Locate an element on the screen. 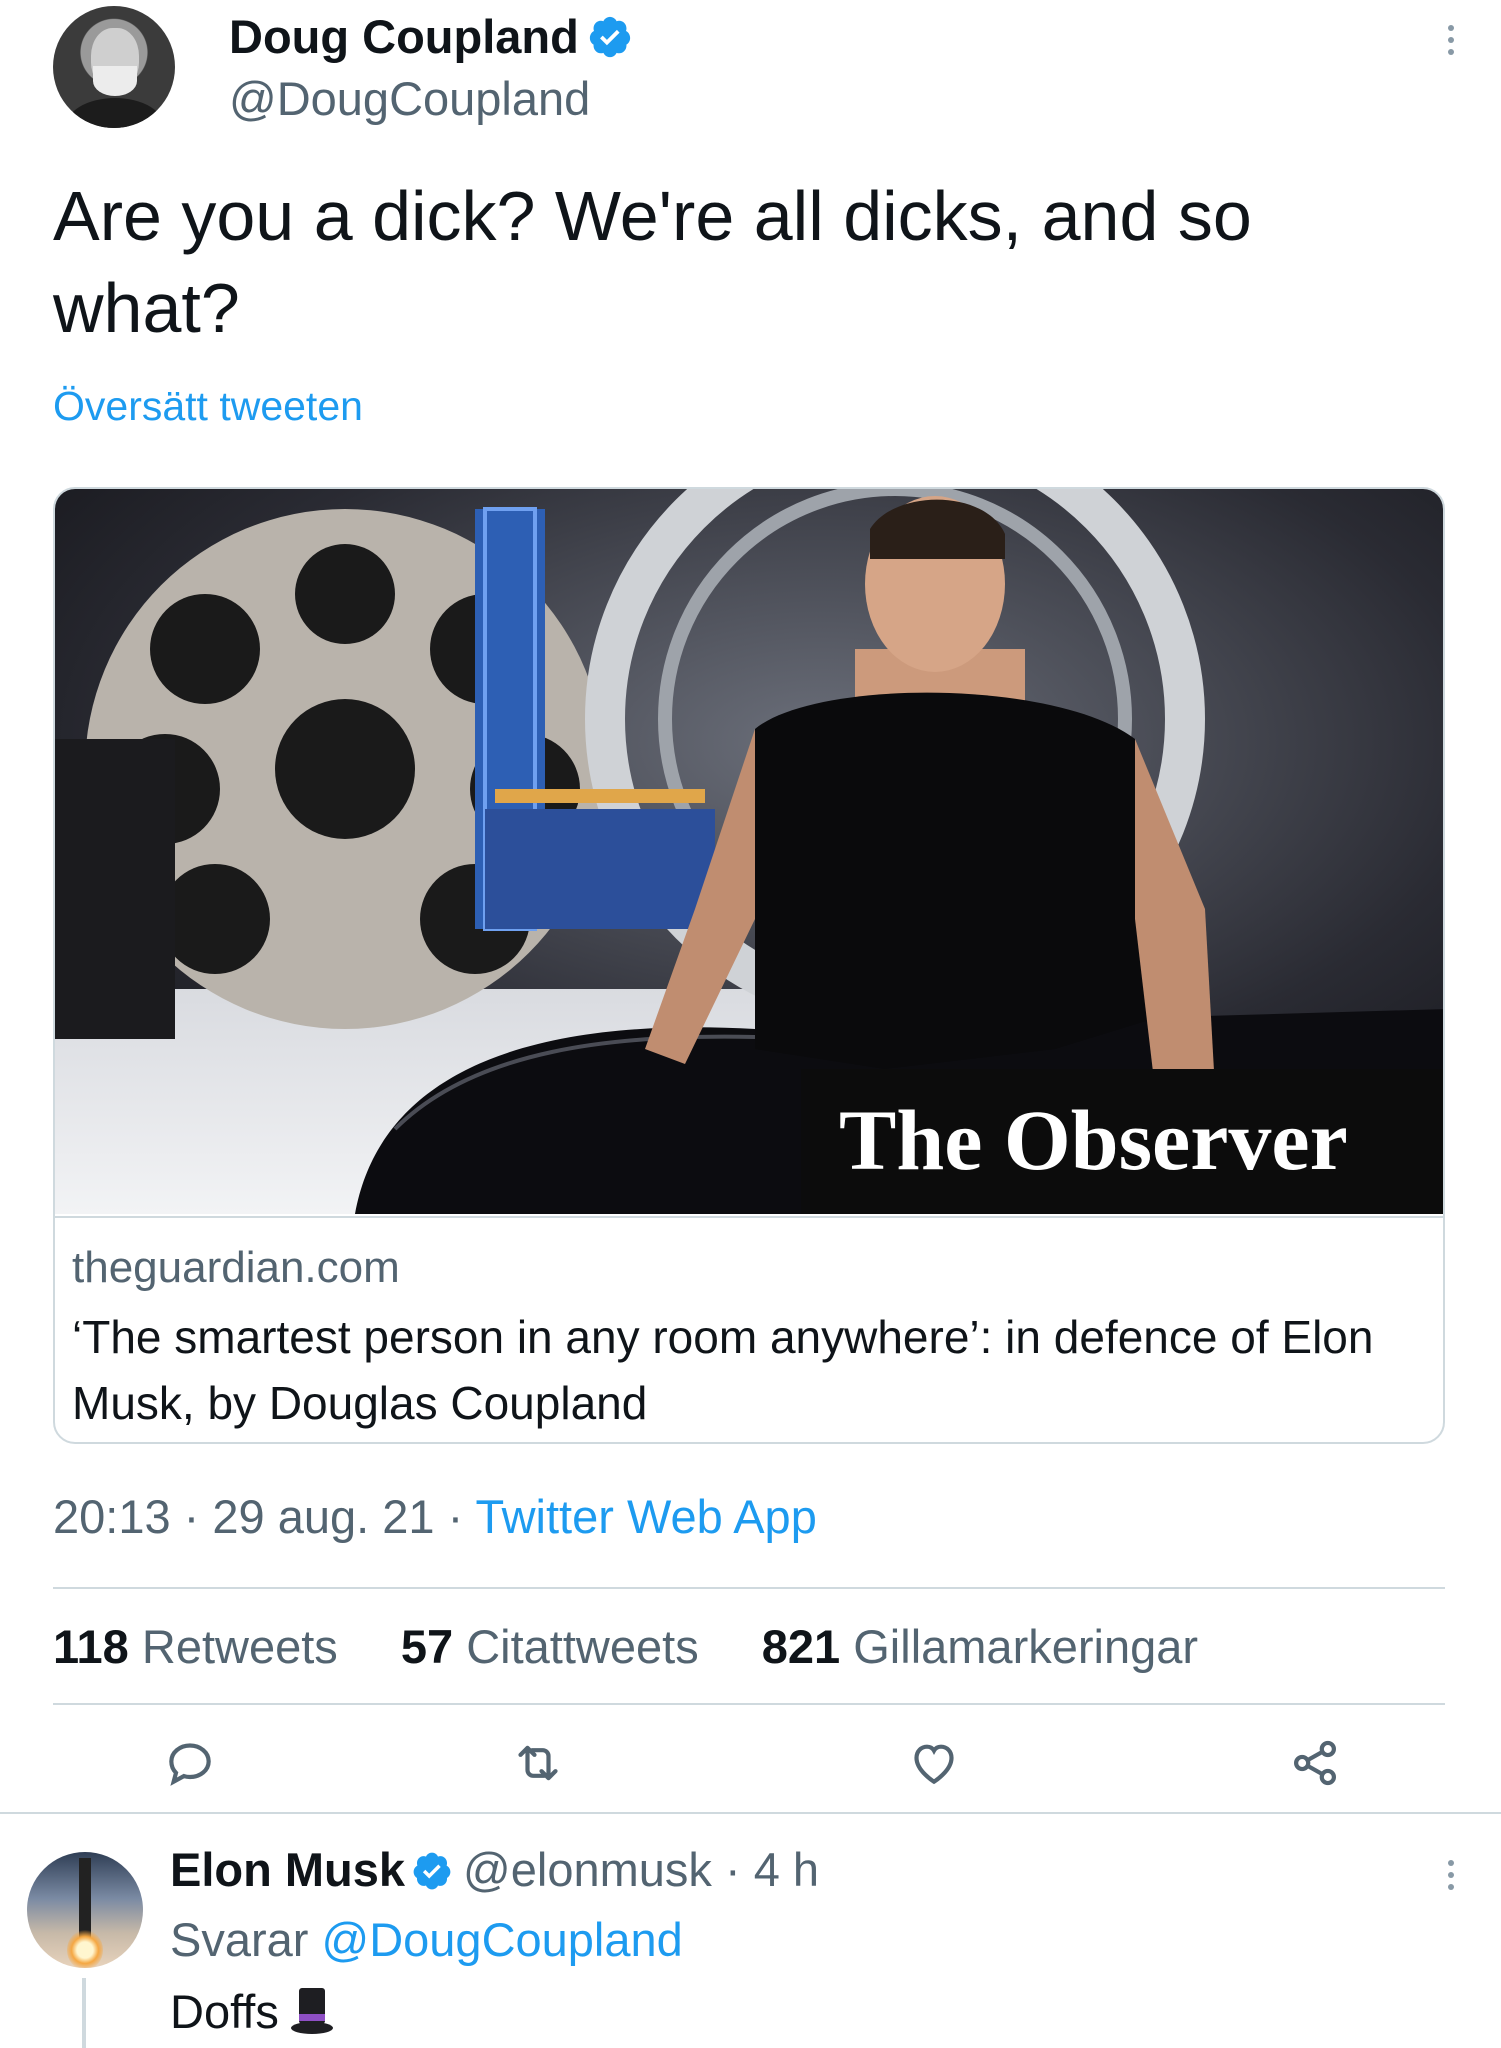 The height and width of the screenshot is (2048, 1501). reply-author-name: Elon Musk is located at coordinates (287, 1869).